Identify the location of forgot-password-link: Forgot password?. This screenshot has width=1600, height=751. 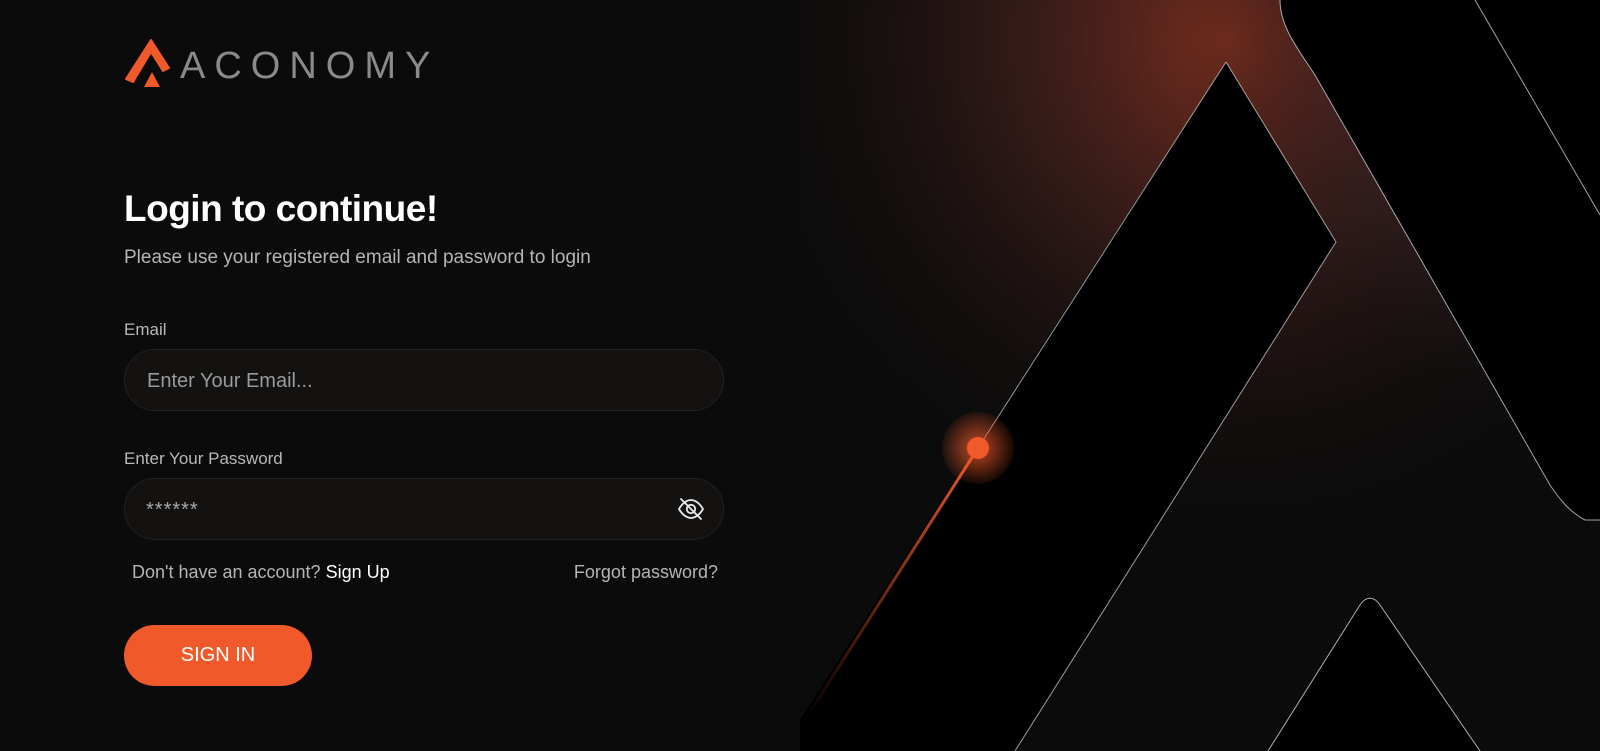
(646, 572).